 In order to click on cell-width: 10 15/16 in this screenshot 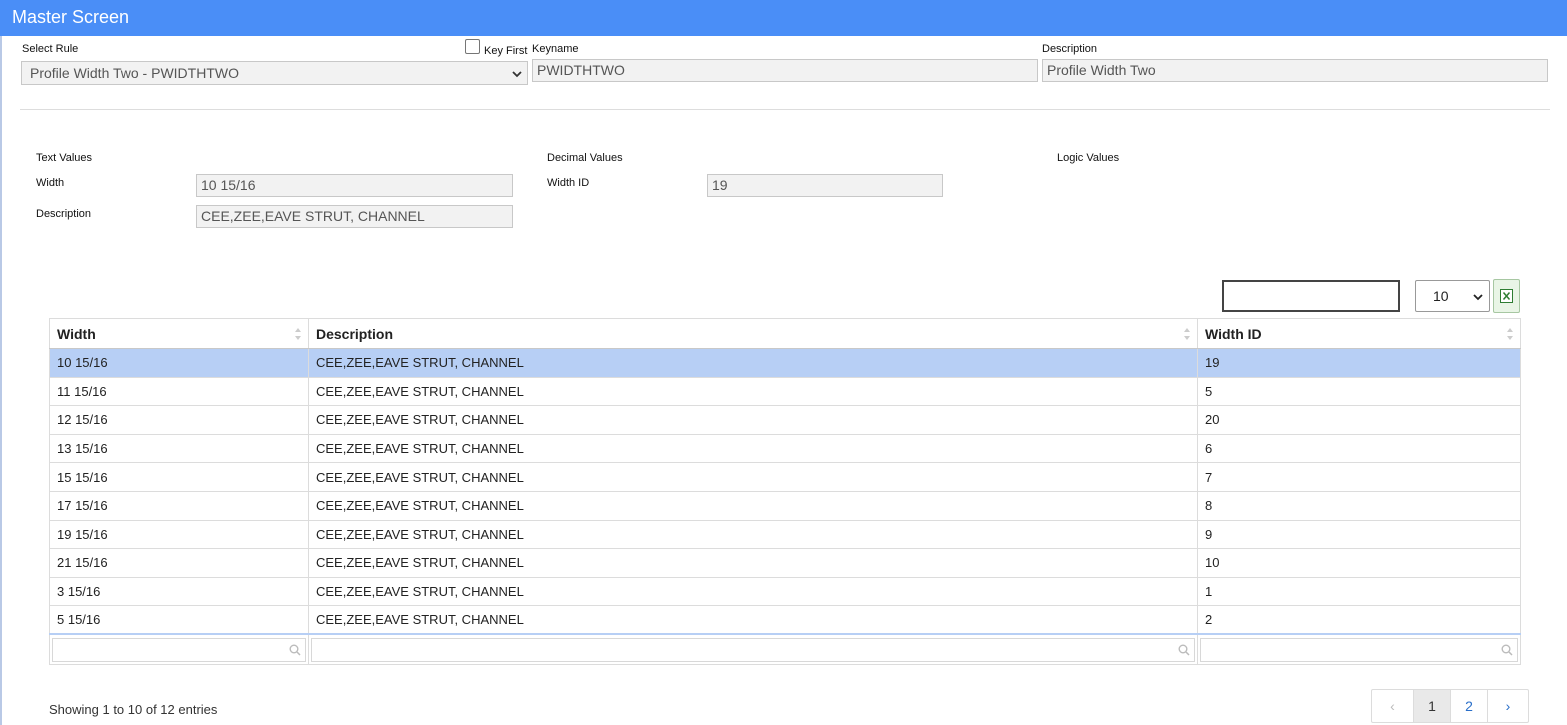, I will do `click(179, 363)`.